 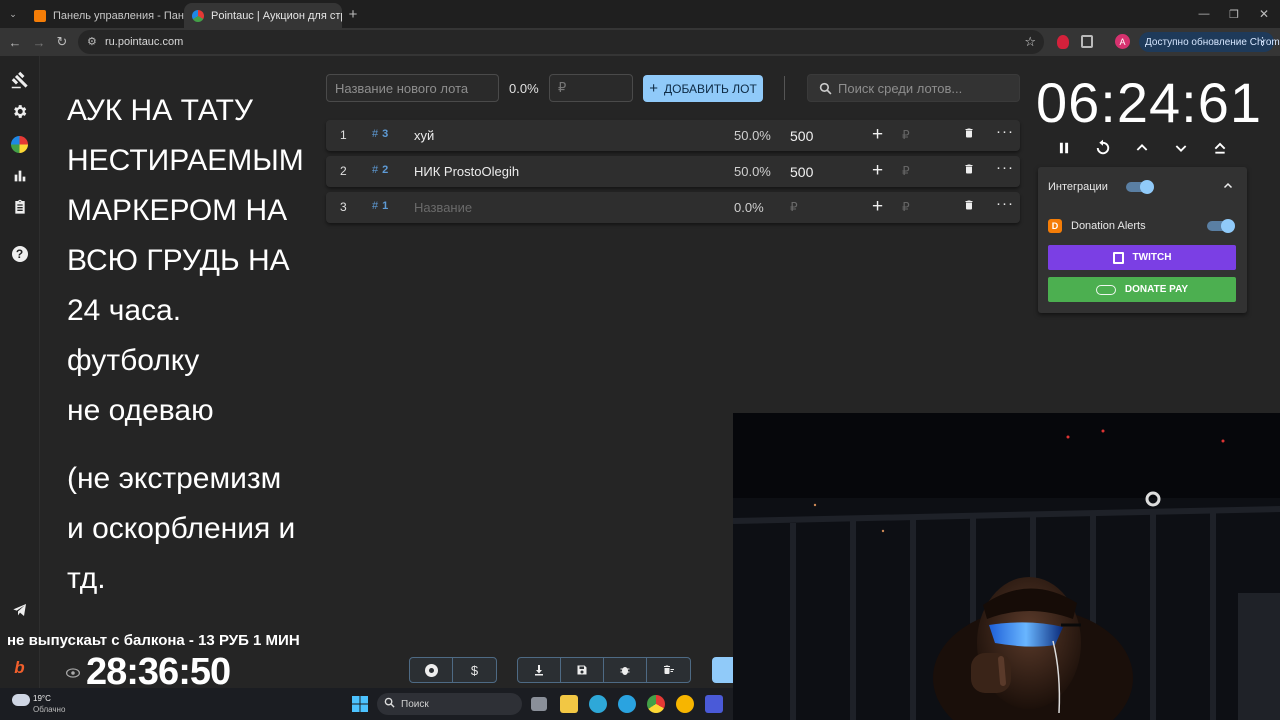 I want to click on url-bar: ⚙ ru.pointauc.com ☆, so click(x=561, y=42).